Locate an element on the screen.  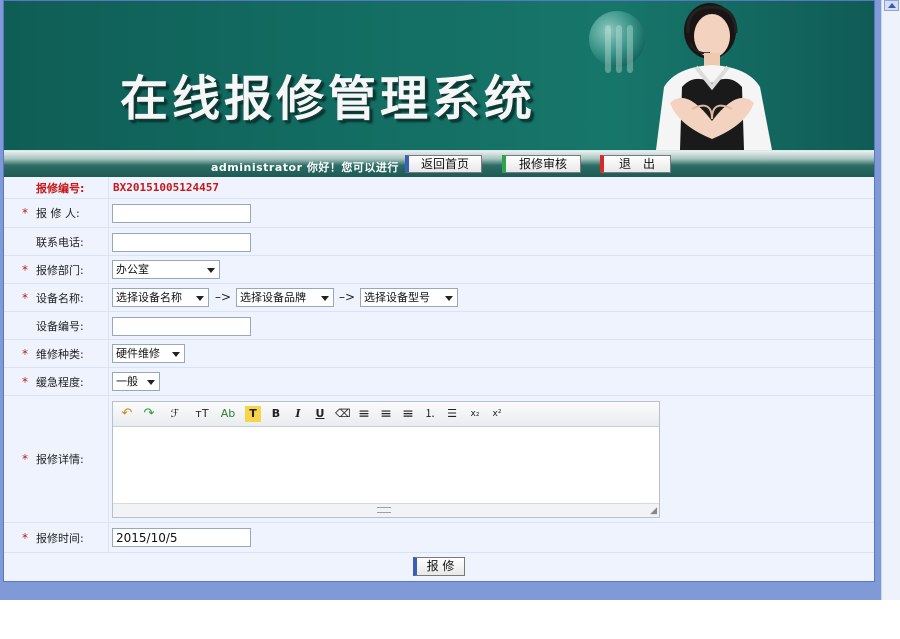
form-row-repair-type: * 维修种类: 硬件维修 is located at coordinates (439, 354).